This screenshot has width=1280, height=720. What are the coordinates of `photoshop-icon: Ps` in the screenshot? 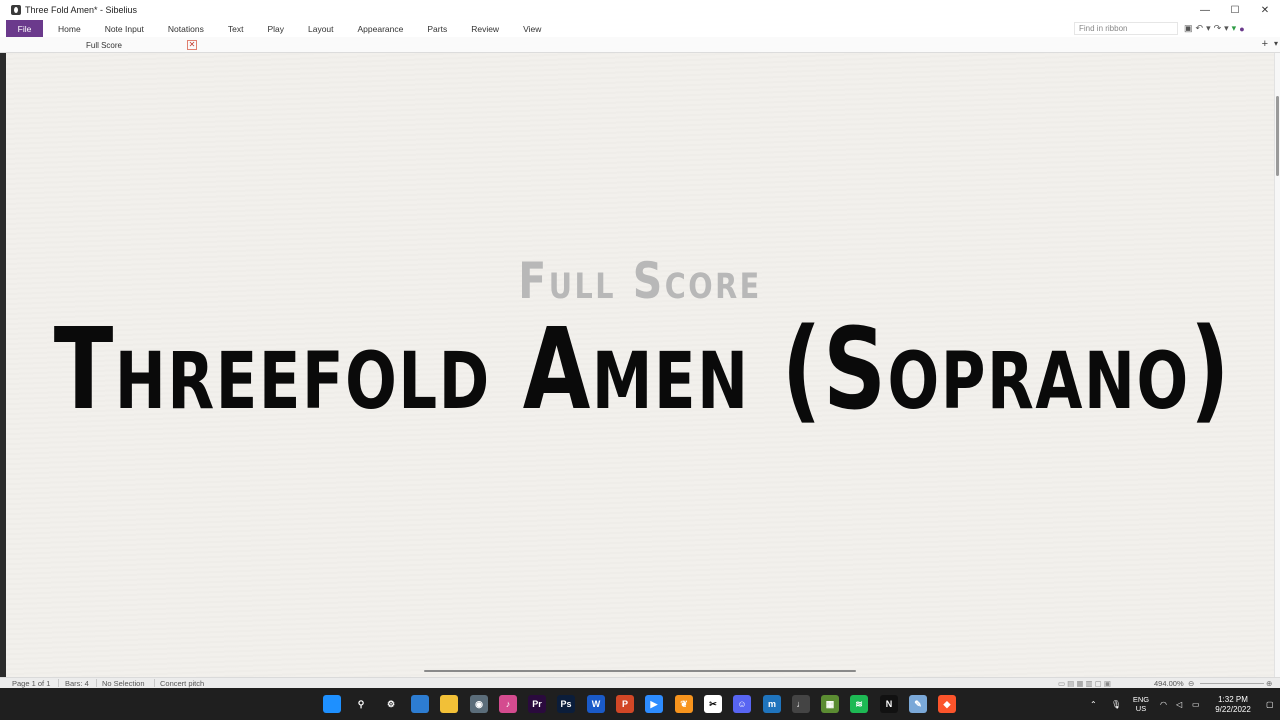 It's located at (566, 704).